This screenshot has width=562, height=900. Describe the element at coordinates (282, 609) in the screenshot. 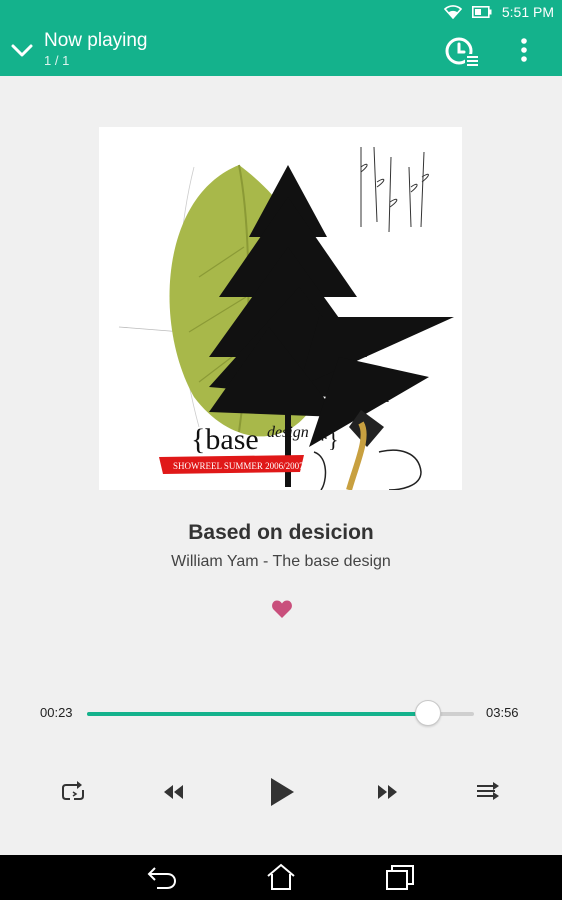

I see `heart-icon` at that location.